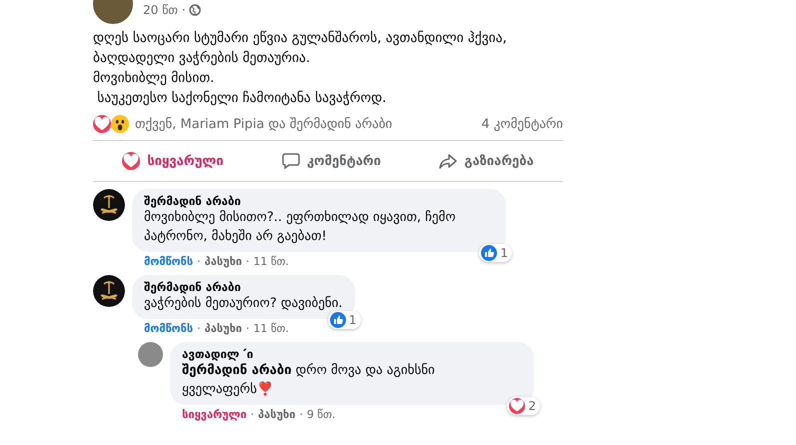 This screenshot has height=445, width=796. I want to click on share-action-button: გაზიარება, so click(486, 161).